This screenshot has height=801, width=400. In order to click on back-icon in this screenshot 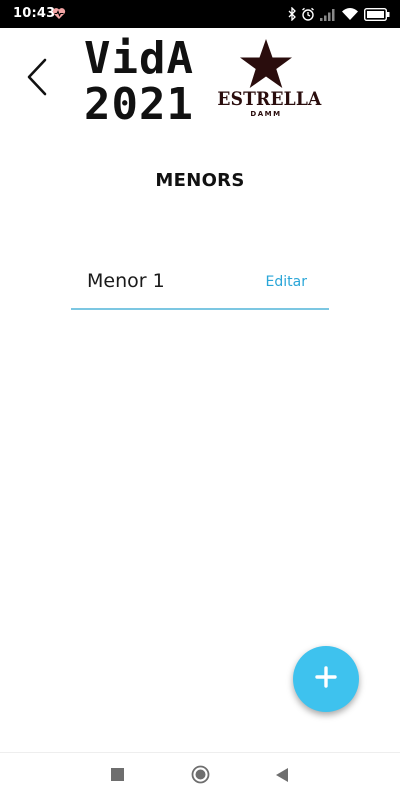, I will do `click(282, 777)`.